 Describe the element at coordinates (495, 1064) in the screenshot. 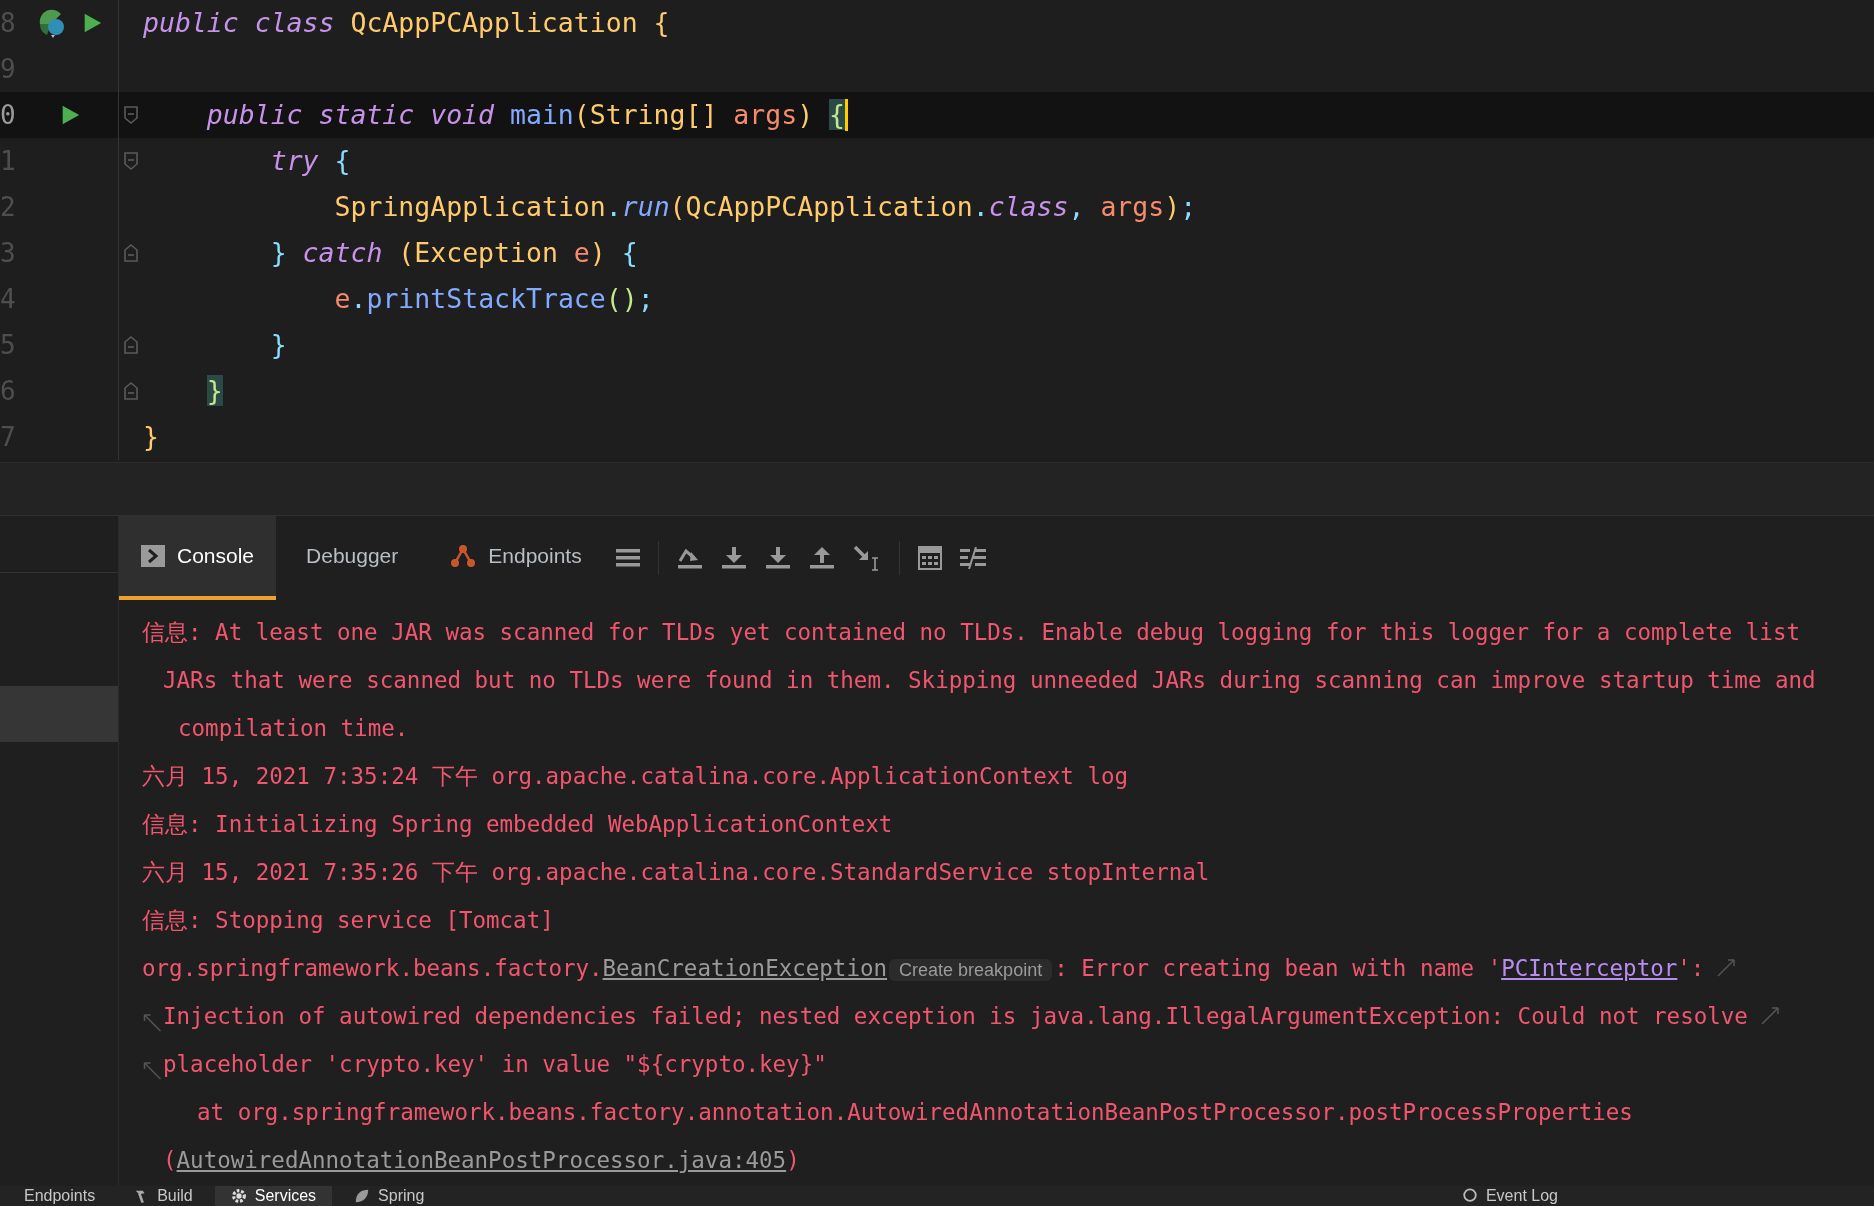

I see `log-line: placeholder 'crypto.key' in value "${crypto.key}"` at that location.